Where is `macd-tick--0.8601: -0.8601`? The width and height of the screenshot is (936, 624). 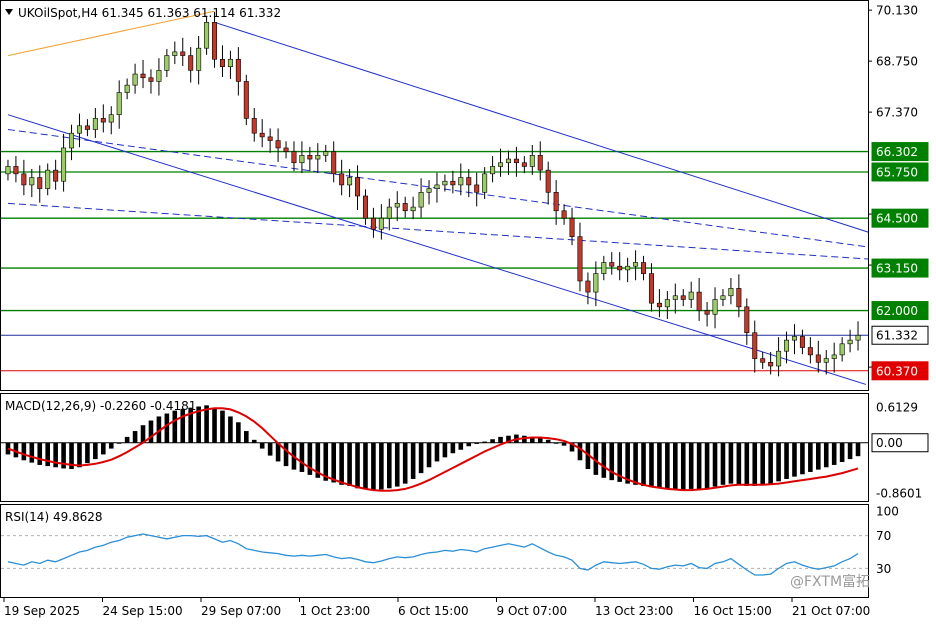
macd-tick--0.8601: -0.8601 is located at coordinates (899, 493).